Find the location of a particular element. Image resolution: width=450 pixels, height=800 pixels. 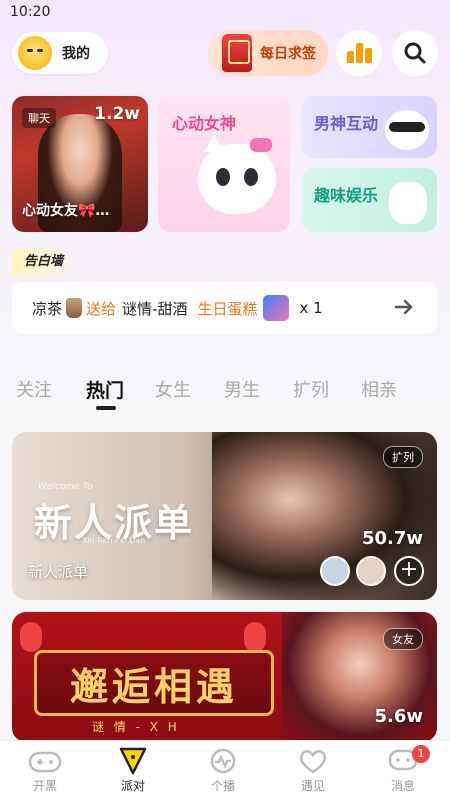

fun-label: 趣味娱乐 is located at coordinates (346, 195).